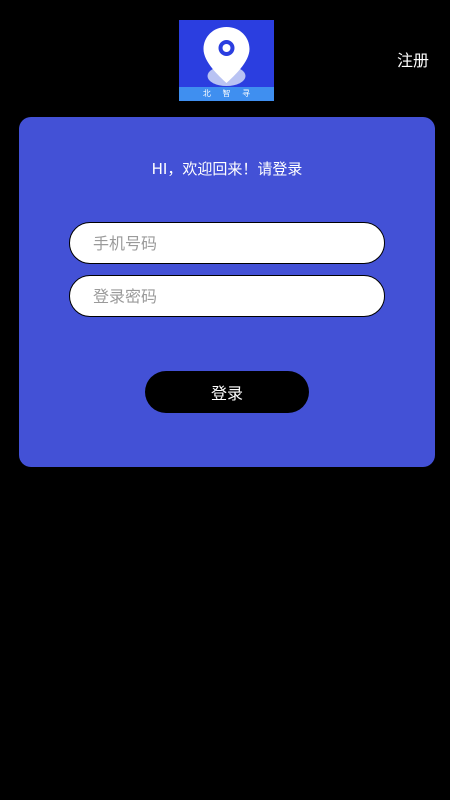  I want to click on logo-caption-strip: 北 智 寻, so click(226, 94).